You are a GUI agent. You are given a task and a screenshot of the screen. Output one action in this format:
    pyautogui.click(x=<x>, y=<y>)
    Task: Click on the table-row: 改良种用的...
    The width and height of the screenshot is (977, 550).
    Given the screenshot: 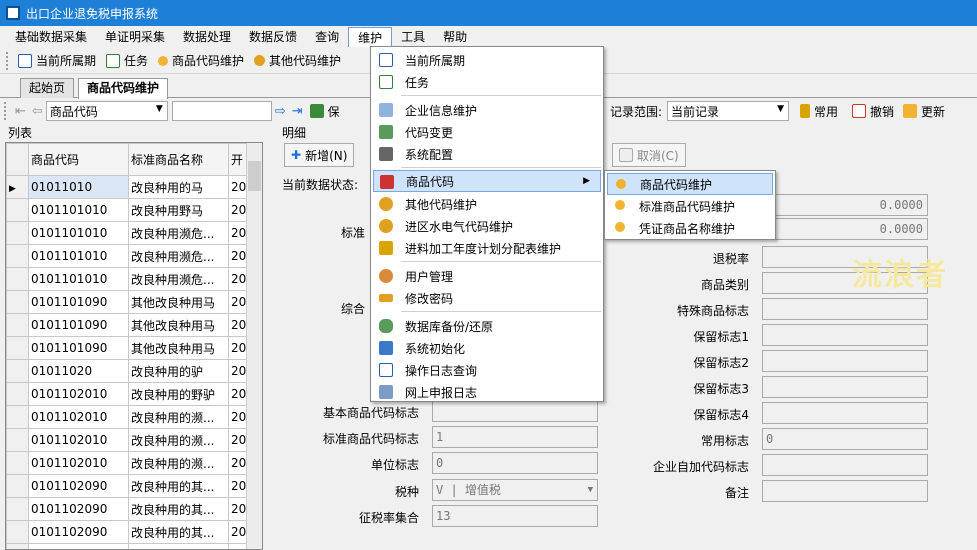 What is the action you would take?
    pyautogui.click(x=131, y=546)
    